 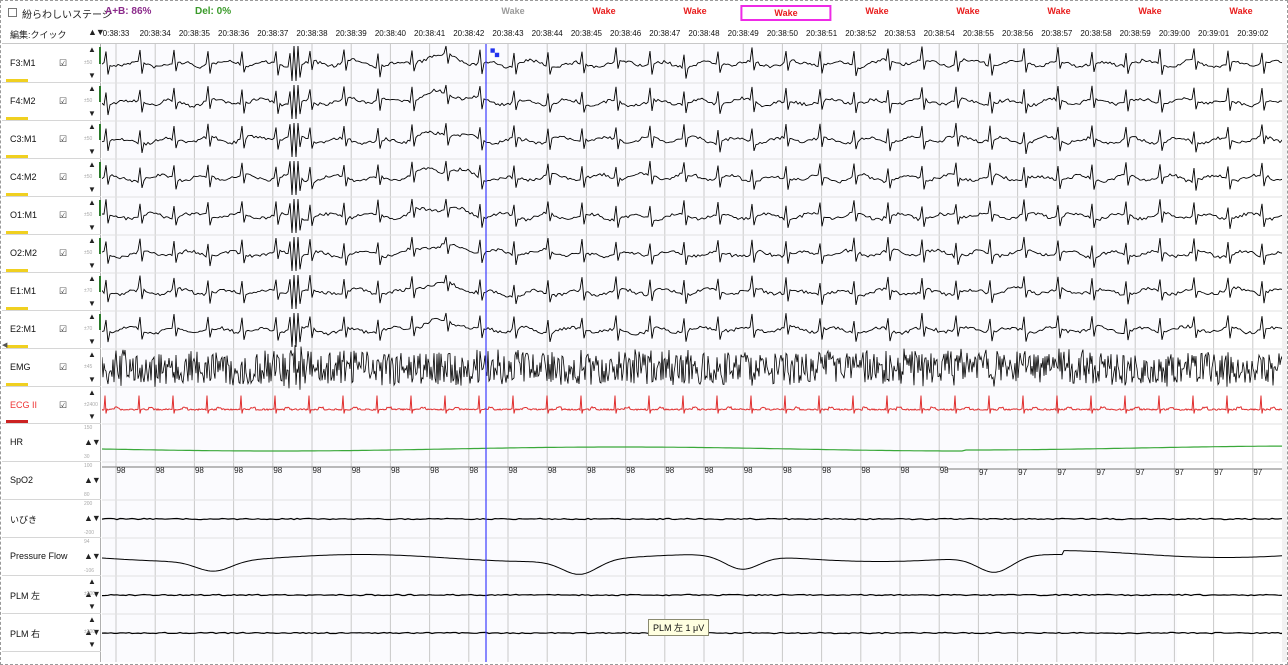 I want to click on channel-row: F3:M1 ☑ ▲ ▼ ±50, so click(x=51, y=63).